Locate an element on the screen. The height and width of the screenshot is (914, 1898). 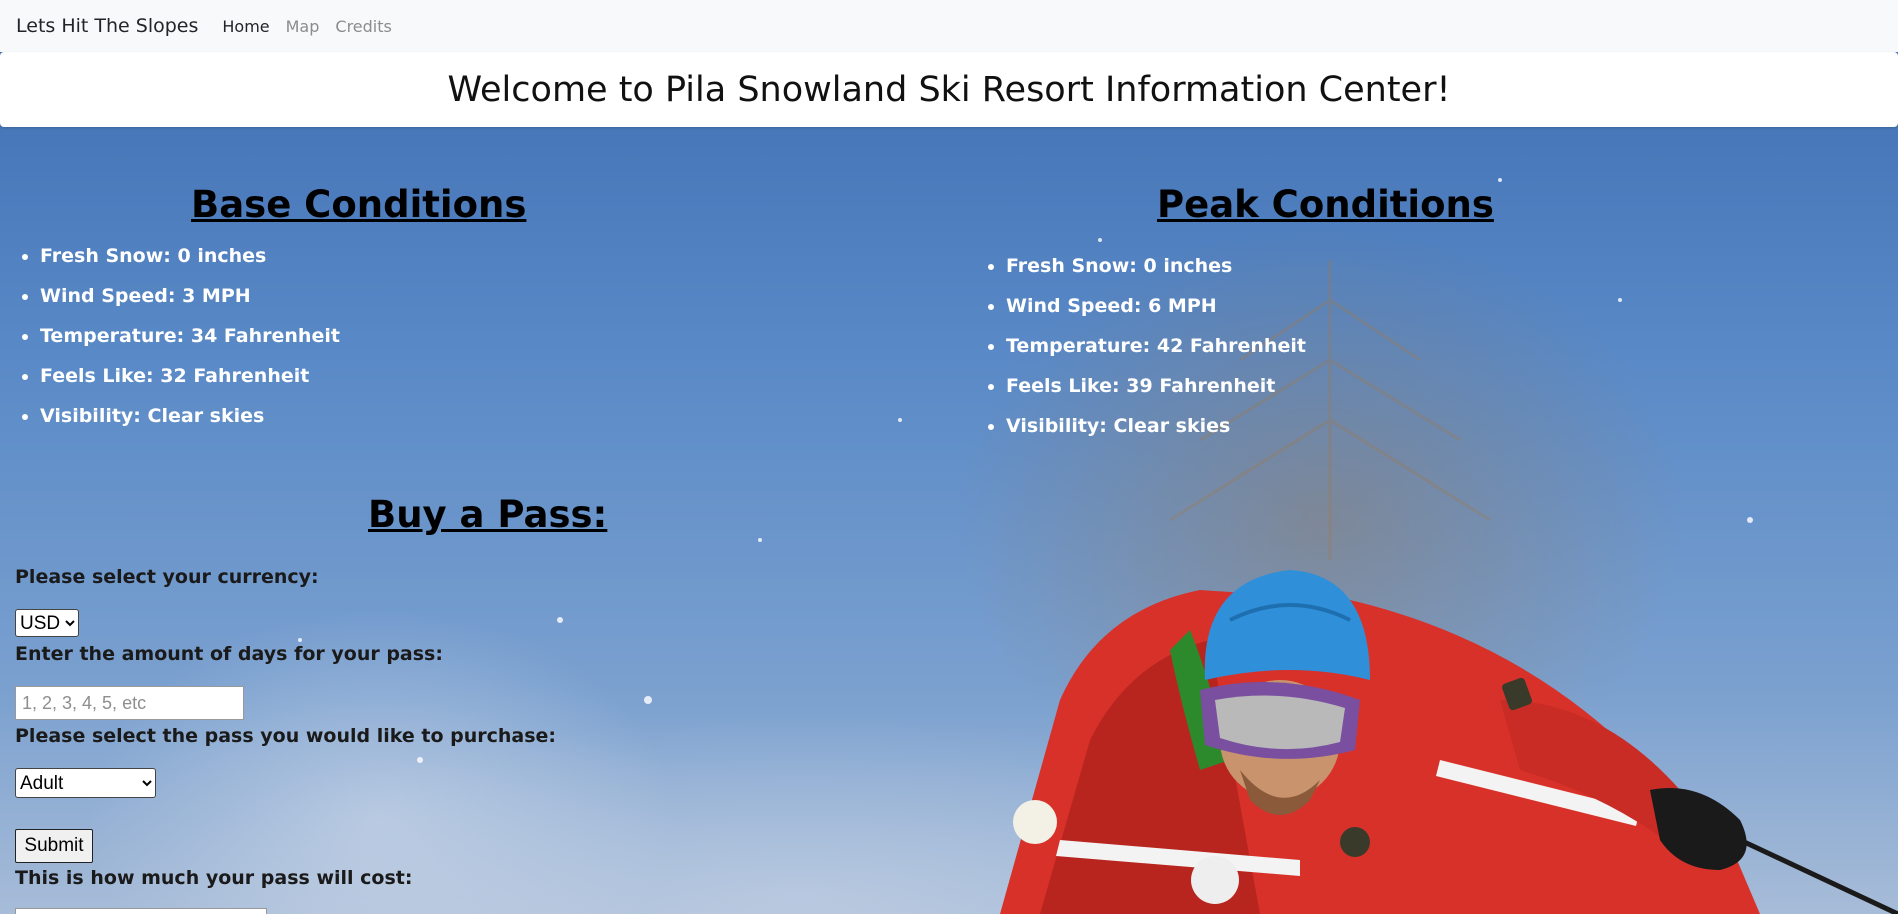
top-navbar: Lets Hit The Slopes Home Map Credits is located at coordinates (949, 26).